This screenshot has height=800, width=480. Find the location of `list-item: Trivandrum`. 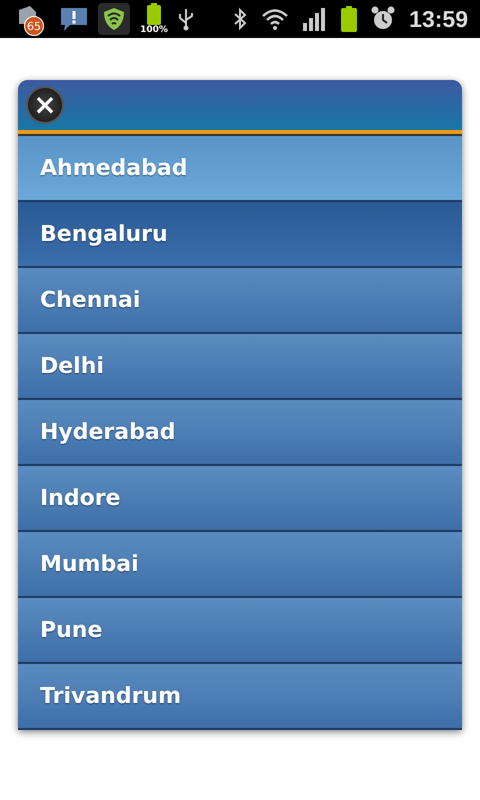

list-item: Trivandrum is located at coordinates (240, 697).